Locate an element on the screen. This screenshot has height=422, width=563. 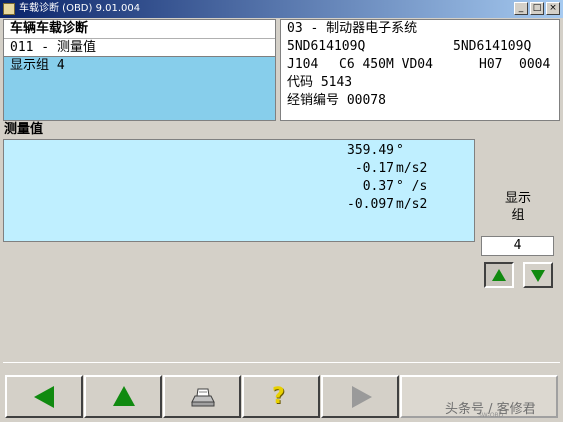
measurement-unit: ° /s is located at coordinates (412, 186).